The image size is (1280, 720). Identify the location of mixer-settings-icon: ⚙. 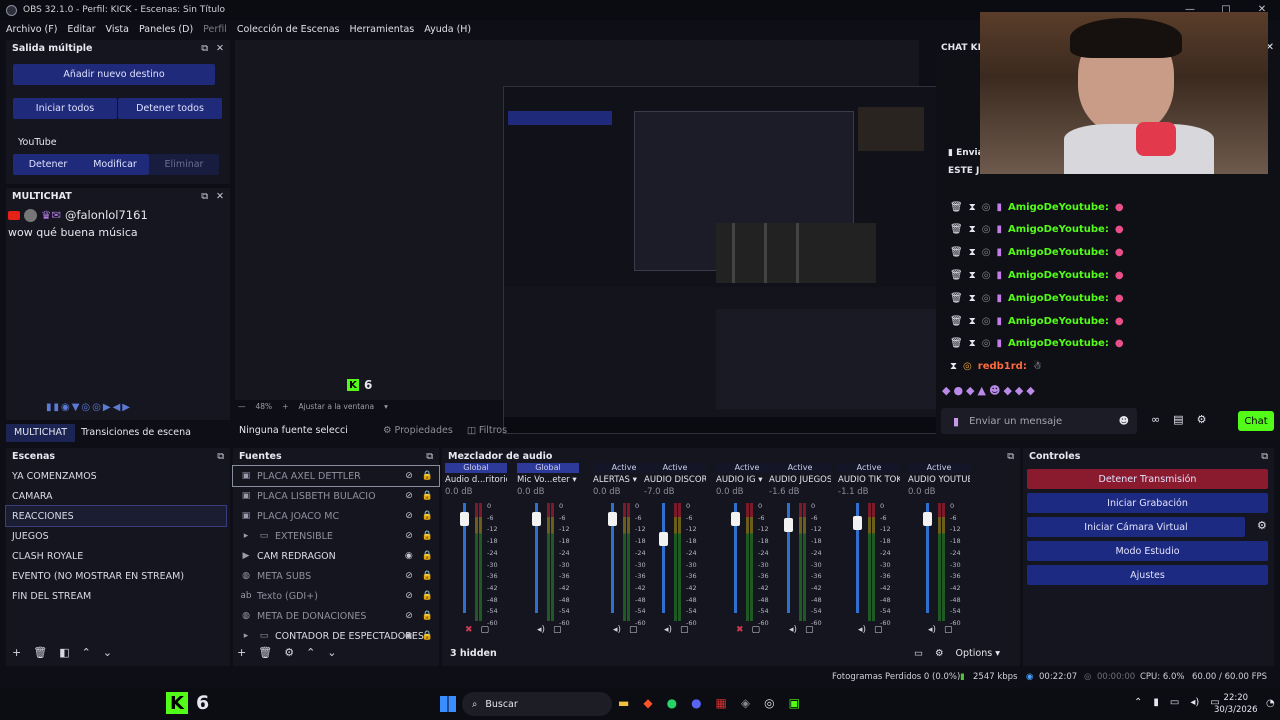
(939, 653).